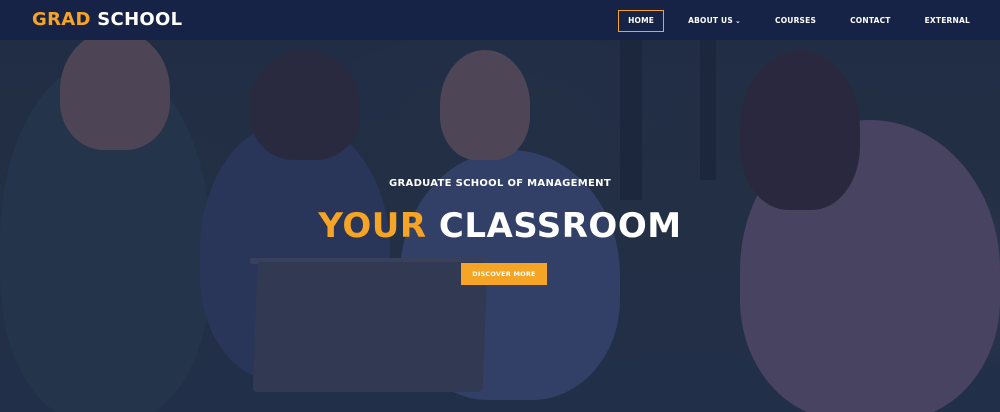 This screenshot has height=412, width=1000. I want to click on headline-light: CLASSROOM, so click(560, 226).